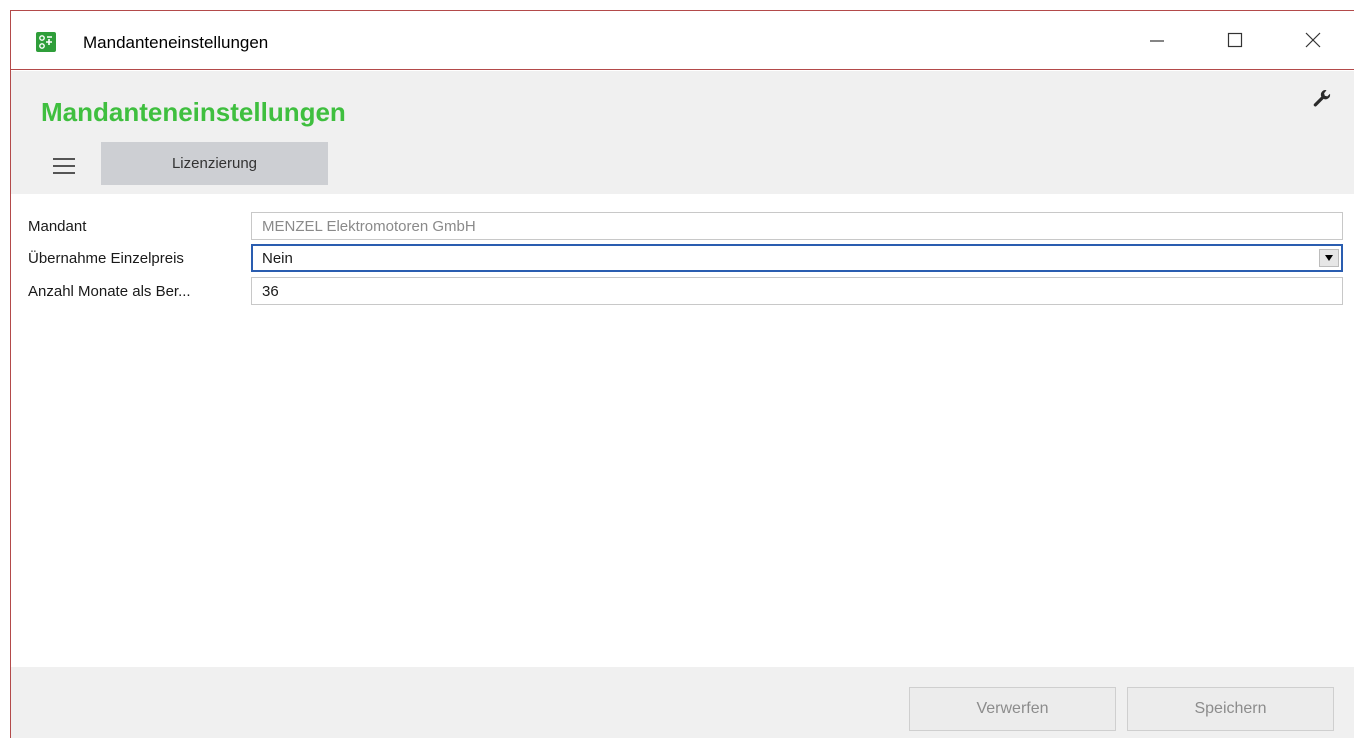 This screenshot has width=1354, height=738. I want to click on einzelpreis-label: Übernahme Einzelpreis, so click(106, 258).